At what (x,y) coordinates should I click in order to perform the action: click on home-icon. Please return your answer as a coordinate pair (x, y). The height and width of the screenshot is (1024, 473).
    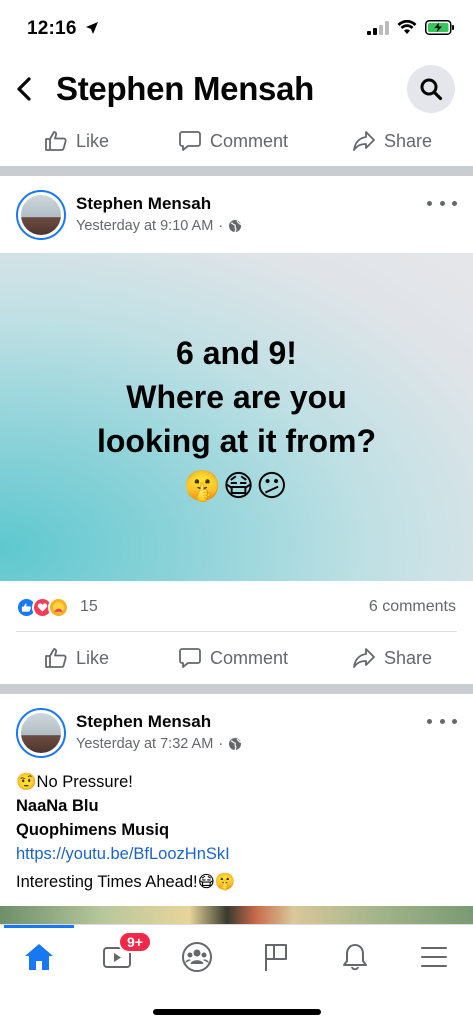
    Looking at the image, I should click on (39, 957).